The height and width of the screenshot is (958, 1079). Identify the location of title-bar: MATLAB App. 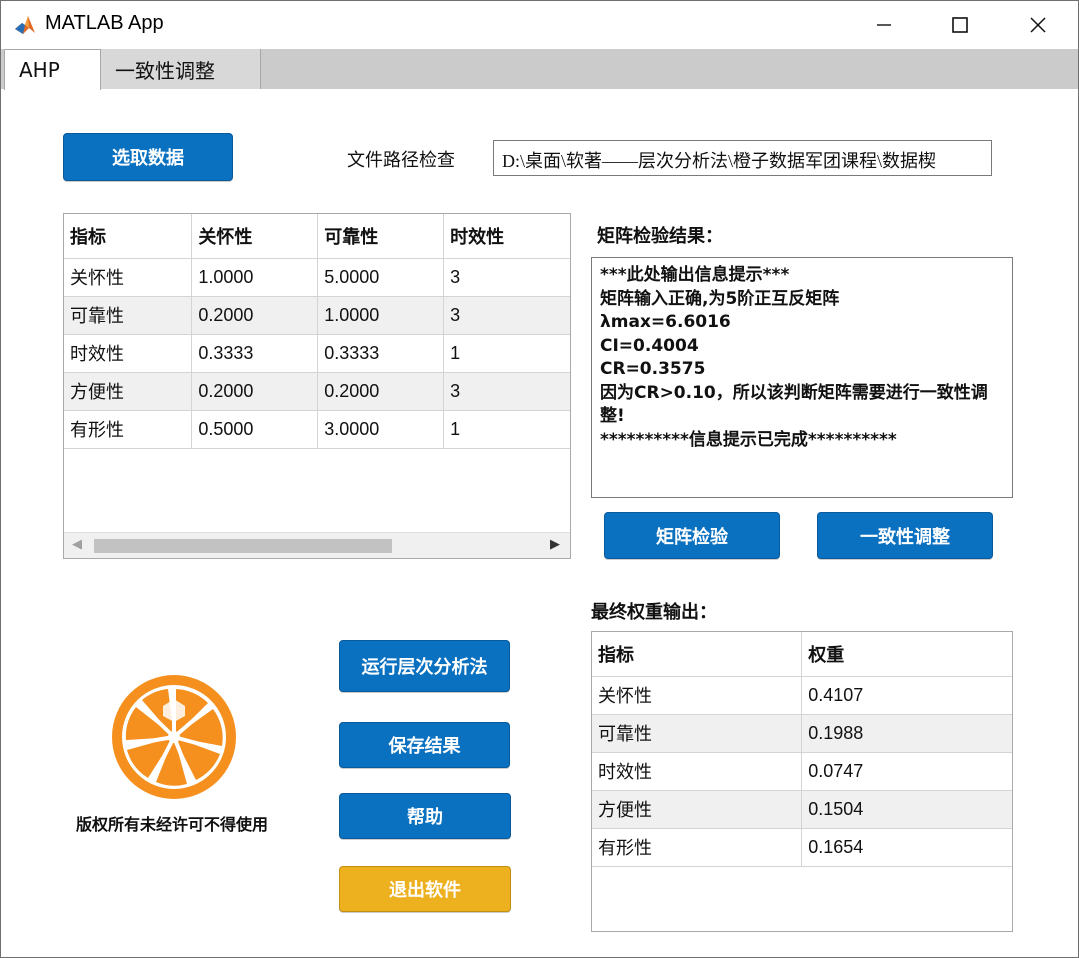
(539, 25).